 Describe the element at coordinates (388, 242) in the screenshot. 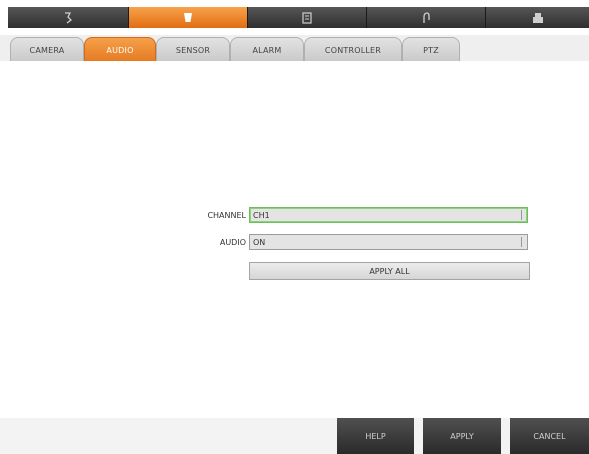

I see `audio-select: ON` at that location.